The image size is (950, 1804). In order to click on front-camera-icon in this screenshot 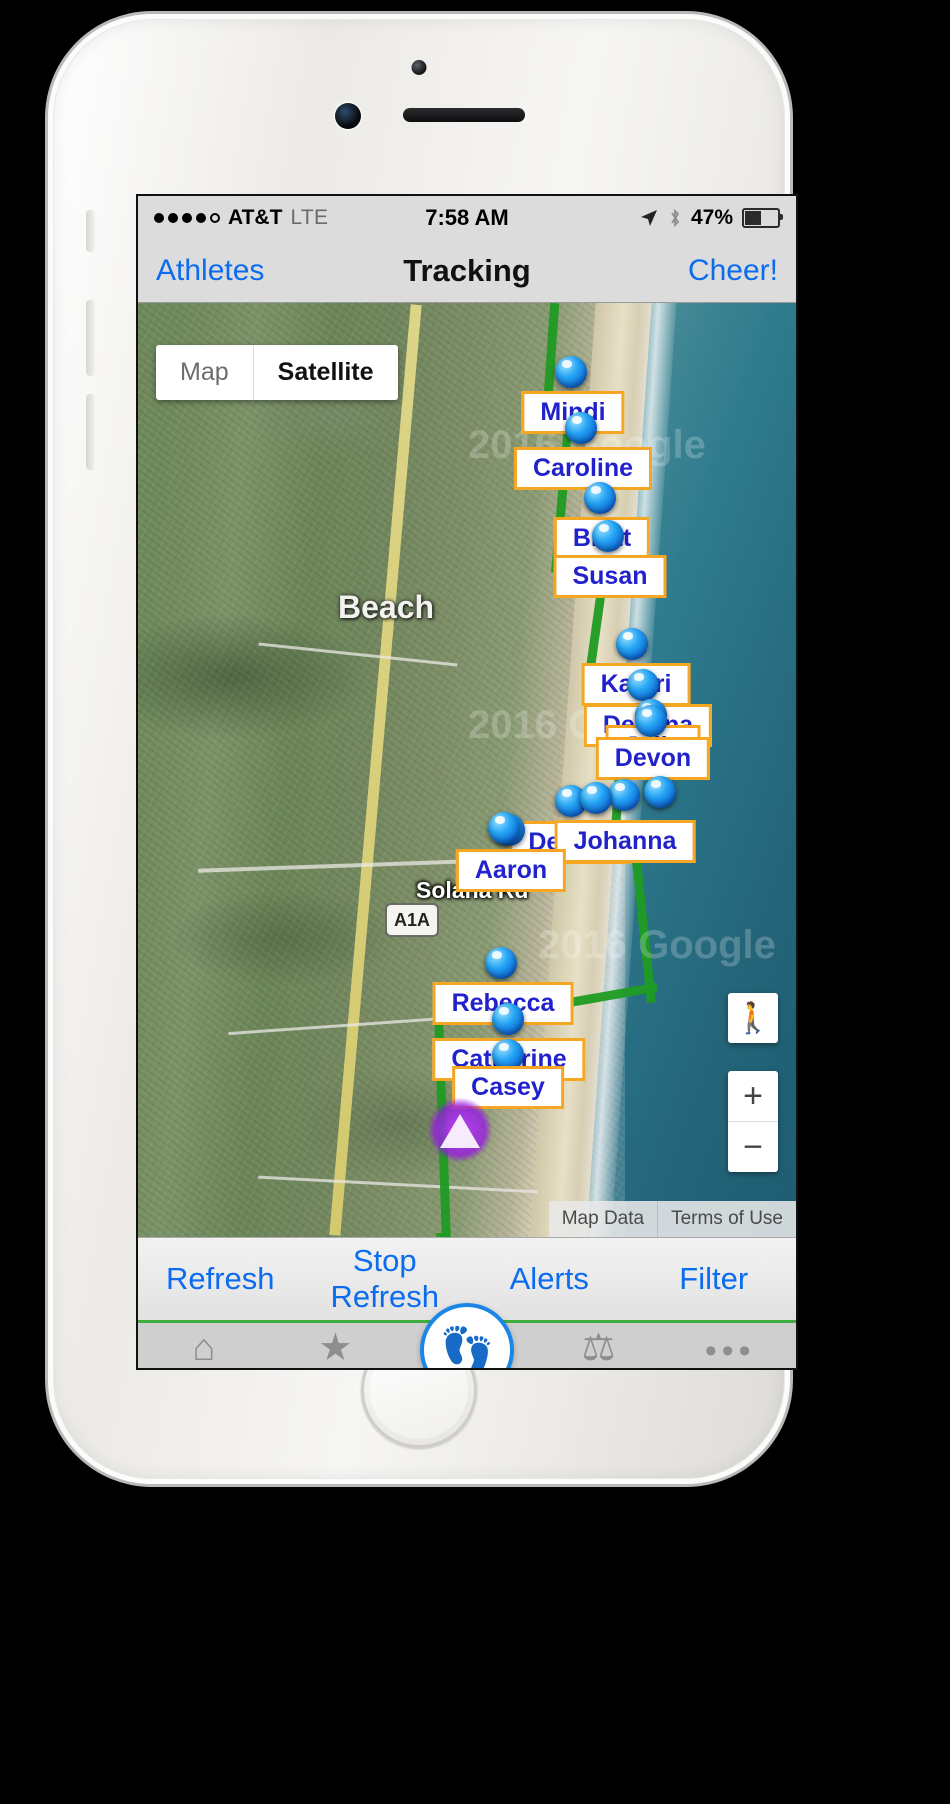, I will do `click(348, 116)`.